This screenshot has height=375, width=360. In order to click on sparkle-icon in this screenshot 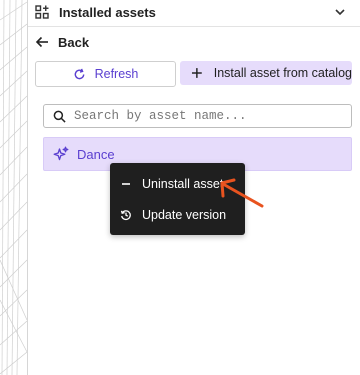, I will do `click(61, 153)`.